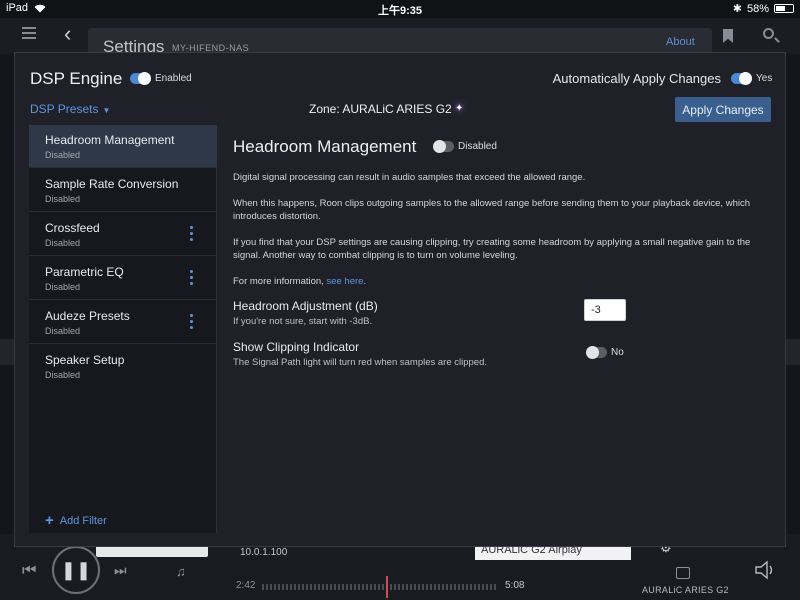 The width and height of the screenshot is (800, 600). What do you see at coordinates (443, 146) in the screenshot?
I see `headroom-enabled-toggle` at bounding box center [443, 146].